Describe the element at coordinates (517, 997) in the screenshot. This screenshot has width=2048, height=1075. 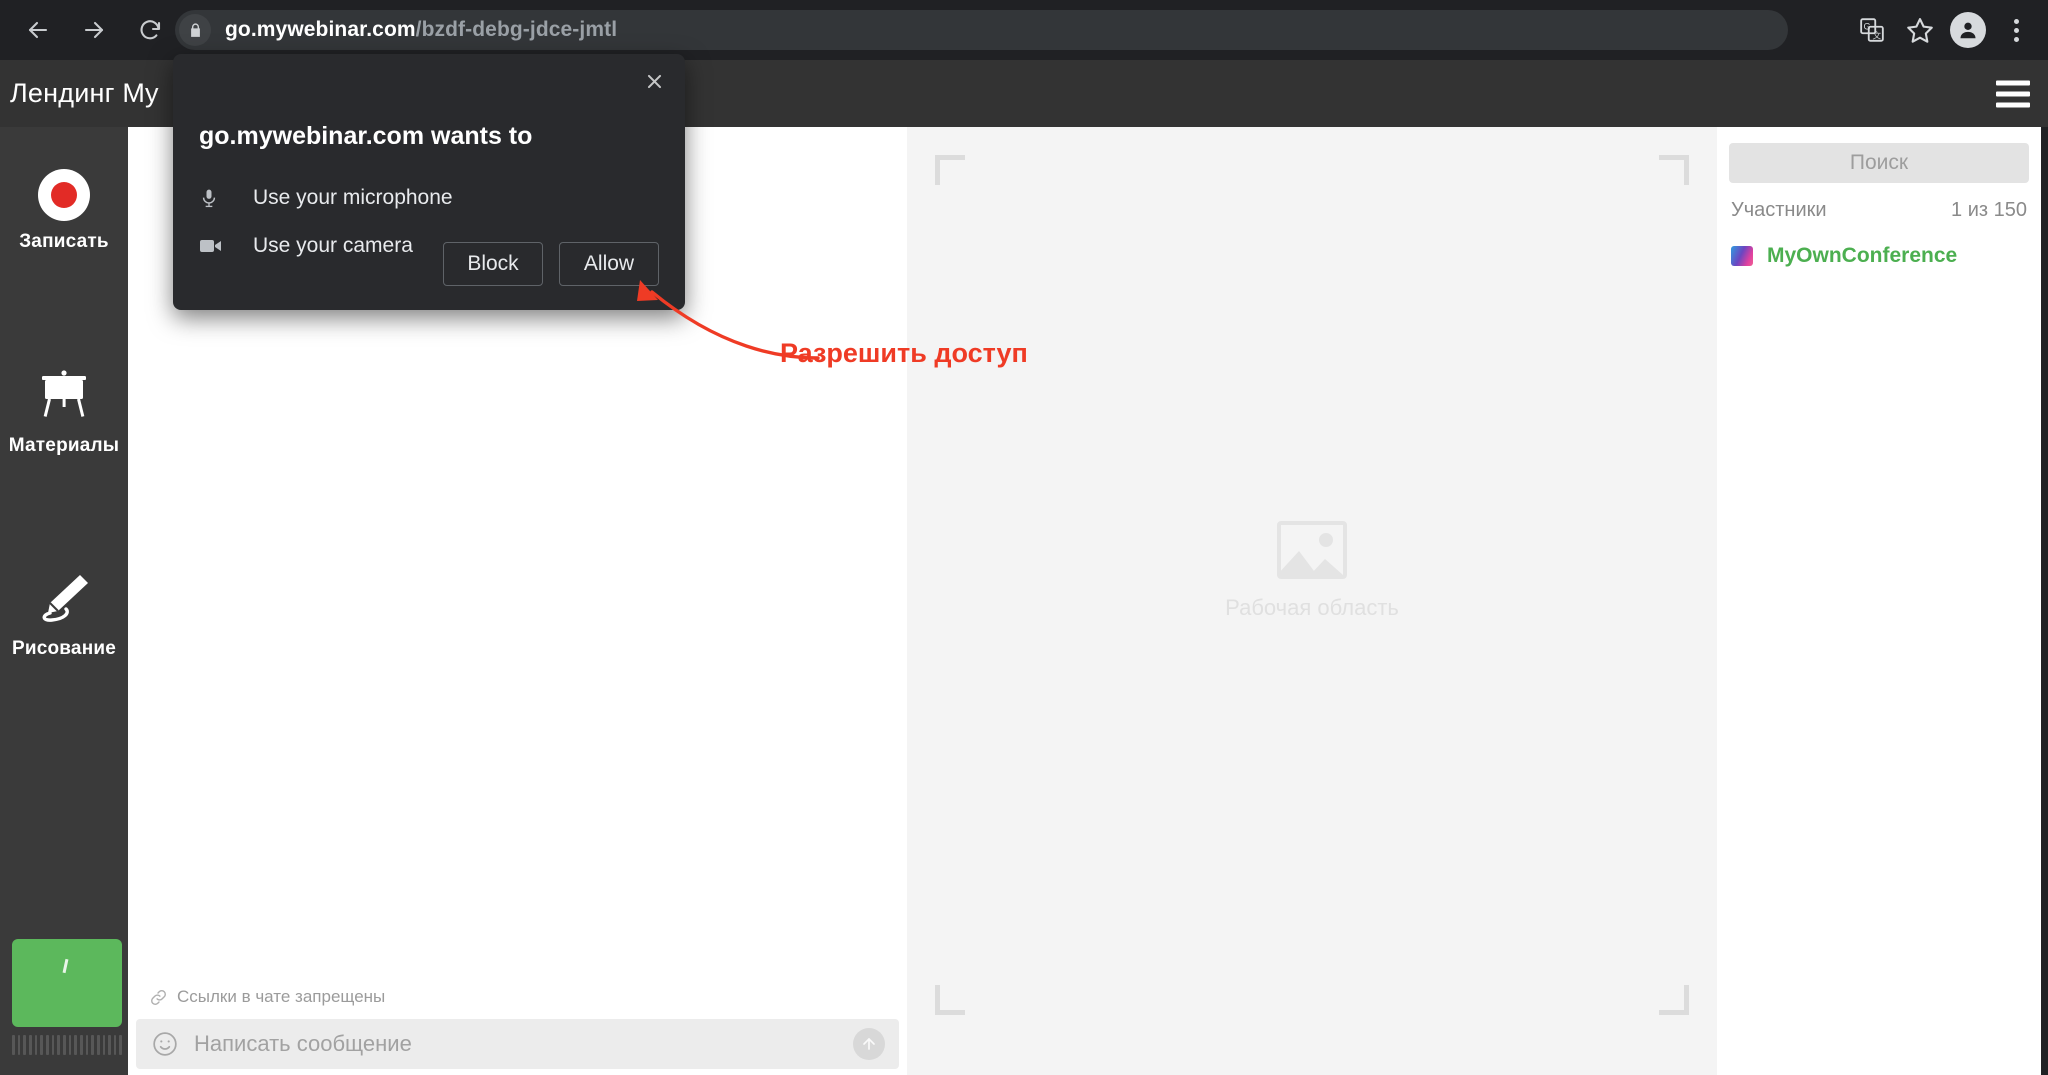
I see `chat-notice: Ссылки в чате запрещены` at that location.